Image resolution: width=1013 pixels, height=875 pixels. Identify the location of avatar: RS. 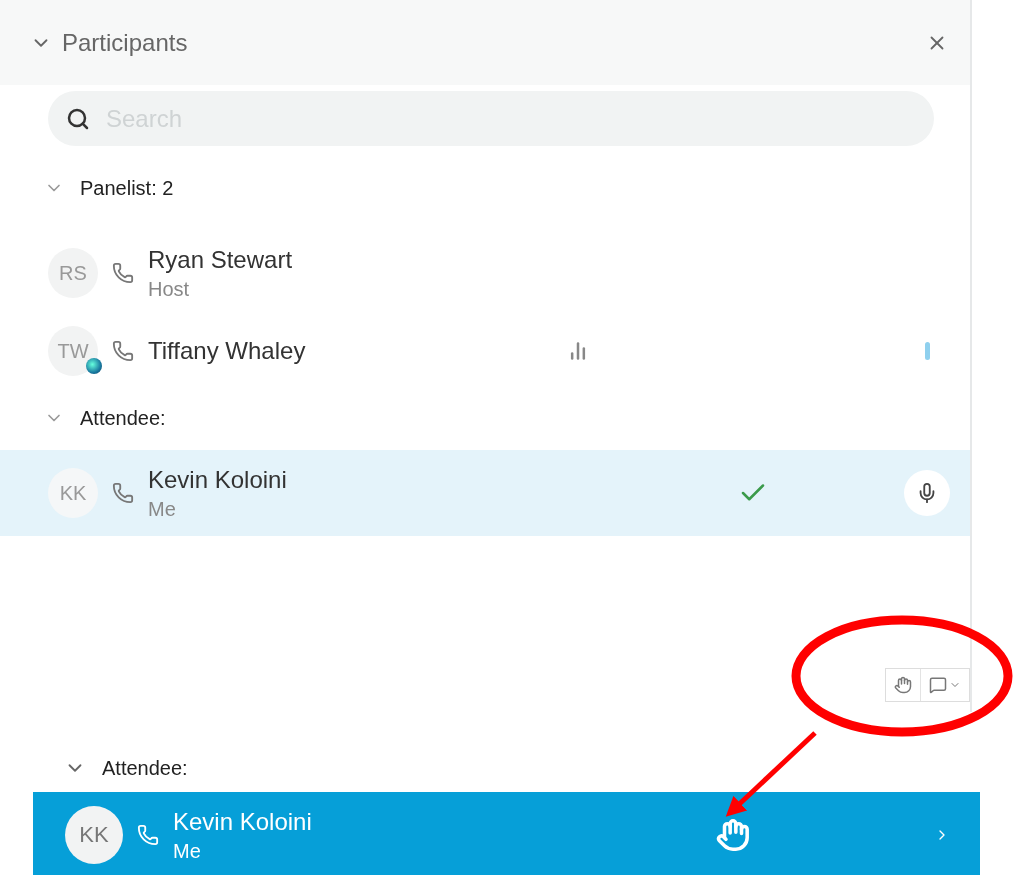
(73, 273).